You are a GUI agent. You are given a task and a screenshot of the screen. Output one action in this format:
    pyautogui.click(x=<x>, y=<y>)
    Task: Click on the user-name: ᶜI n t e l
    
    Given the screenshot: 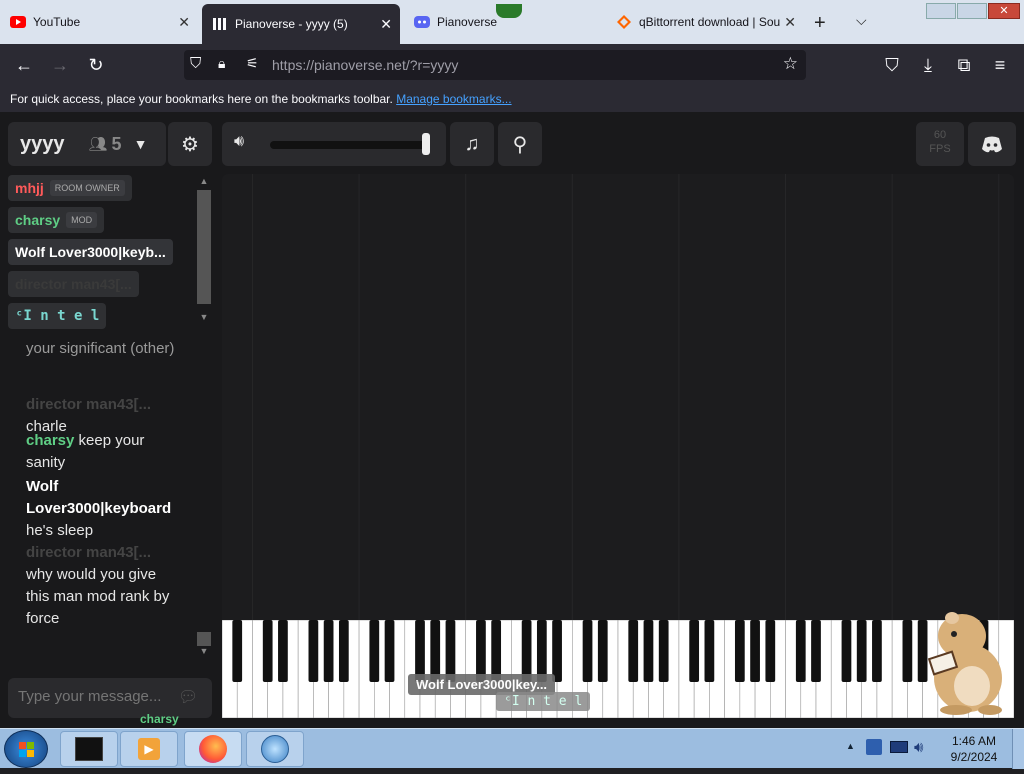 What is the action you would take?
    pyautogui.click(x=57, y=316)
    